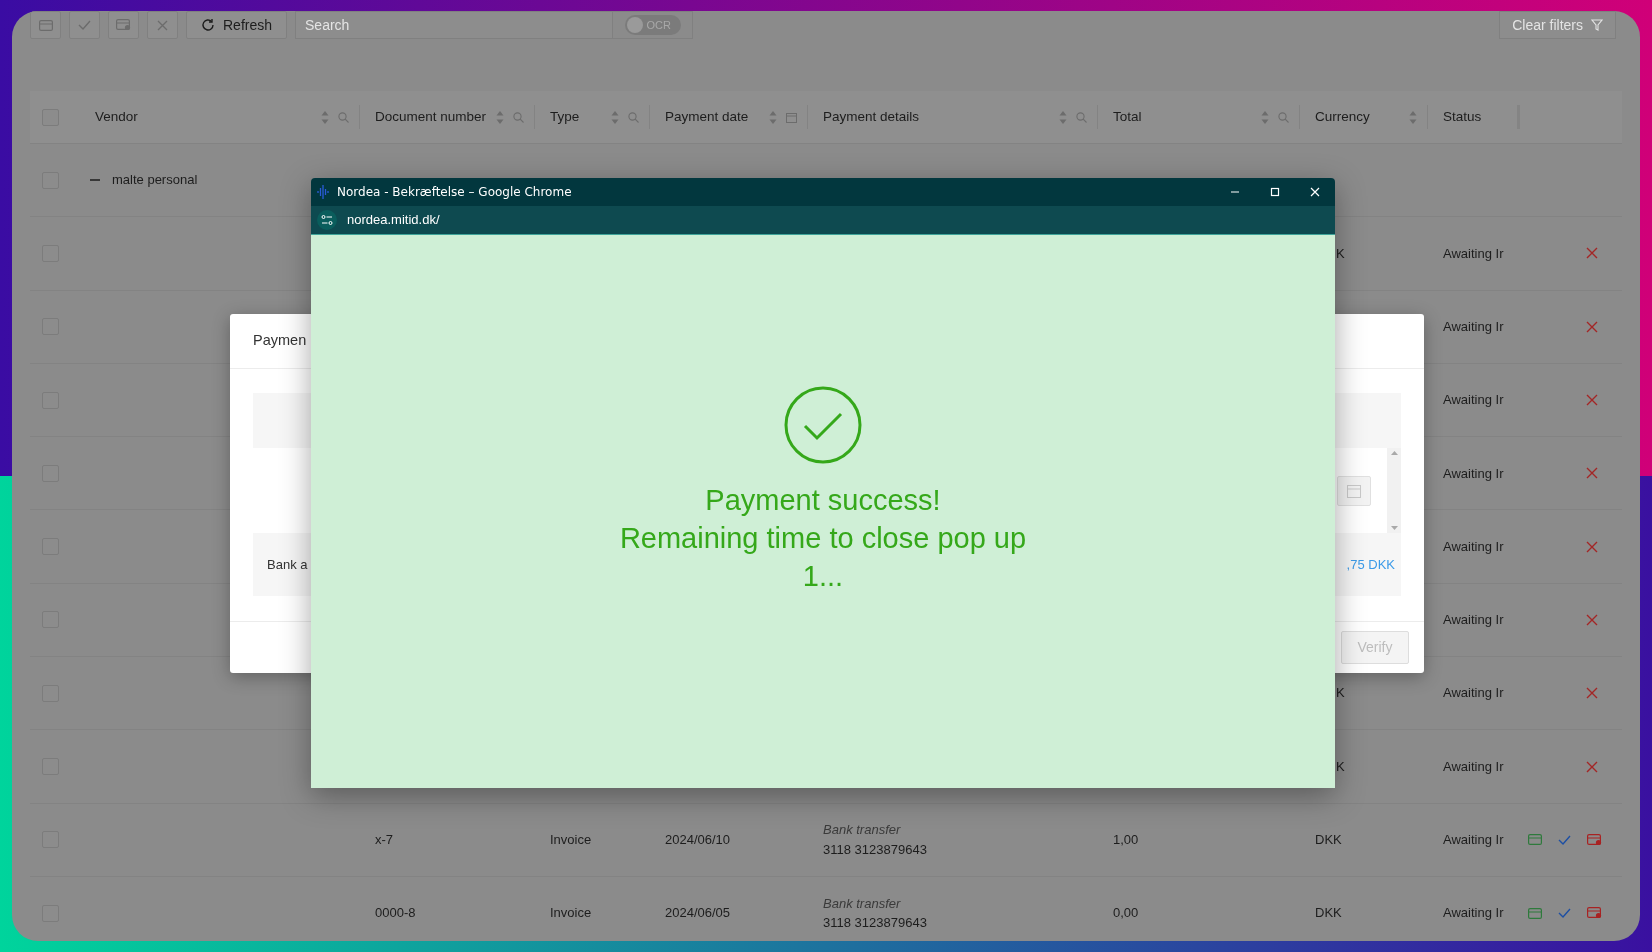  Describe the element at coordinates (454, 192) in the screenshot. I see `window-title: Nordea - Bekræftelse – Google Chrome` at that location.